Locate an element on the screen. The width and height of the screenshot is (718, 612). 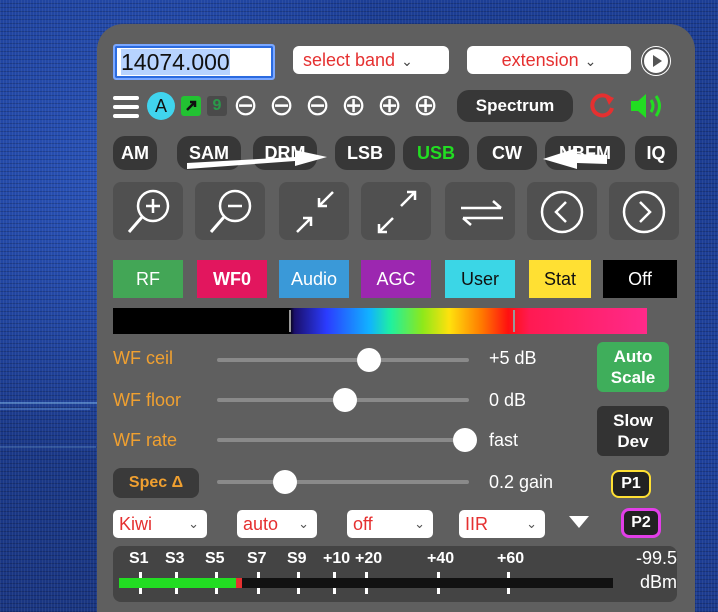
s-meter-peak is located at coordinates (238, 583).